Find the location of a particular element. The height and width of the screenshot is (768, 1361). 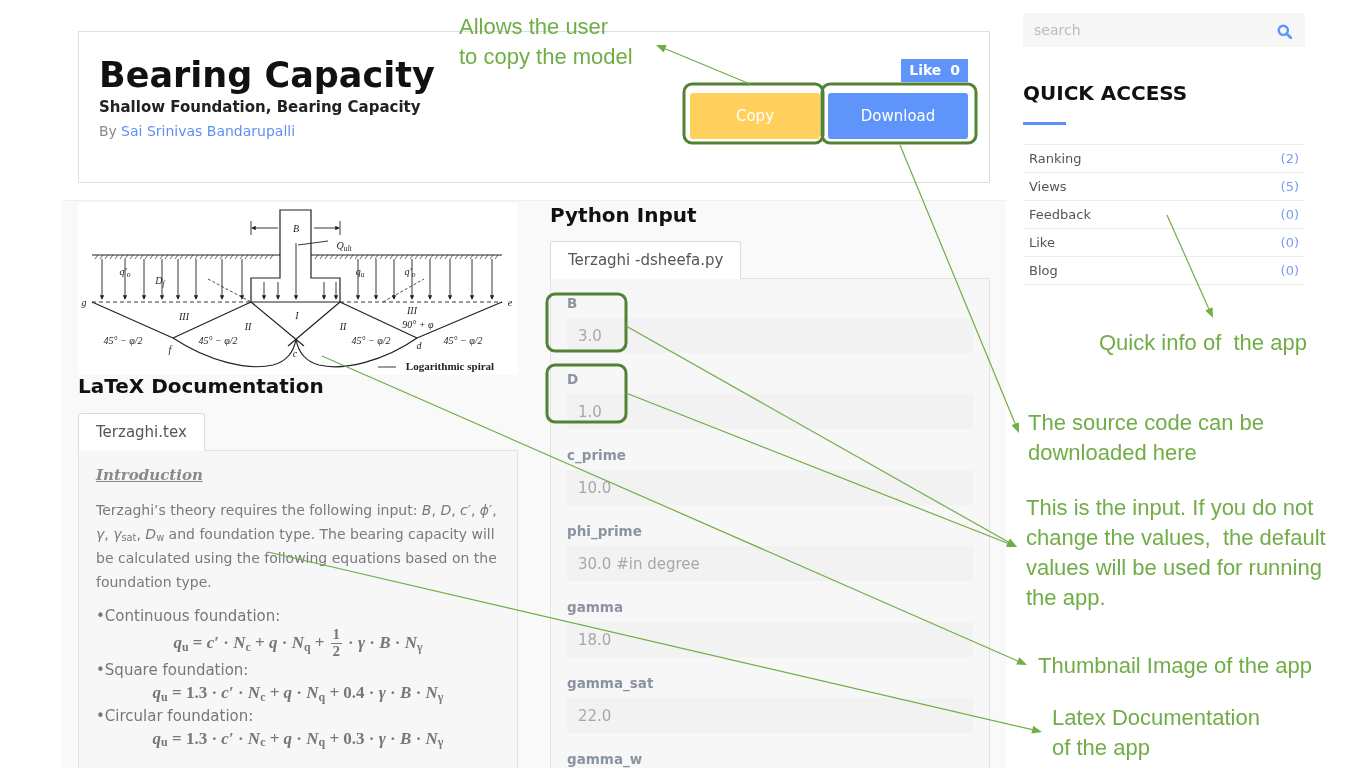

math-expression: q$_{u}$ = 1.3 · c′ · N$_{c}$ + q · N$_{q}$ + 0.4 · γ · B · N$_{γ}$ is located at coordinates (298, 694).